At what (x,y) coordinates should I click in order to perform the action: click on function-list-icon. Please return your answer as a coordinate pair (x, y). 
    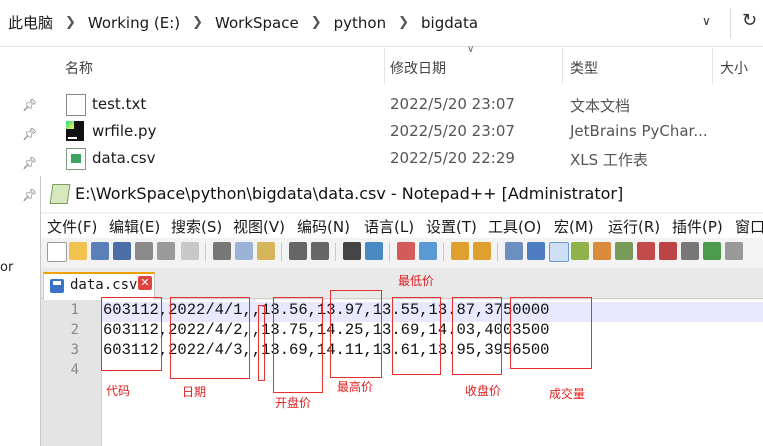
    Looking at the image, I should click on (602, 251).